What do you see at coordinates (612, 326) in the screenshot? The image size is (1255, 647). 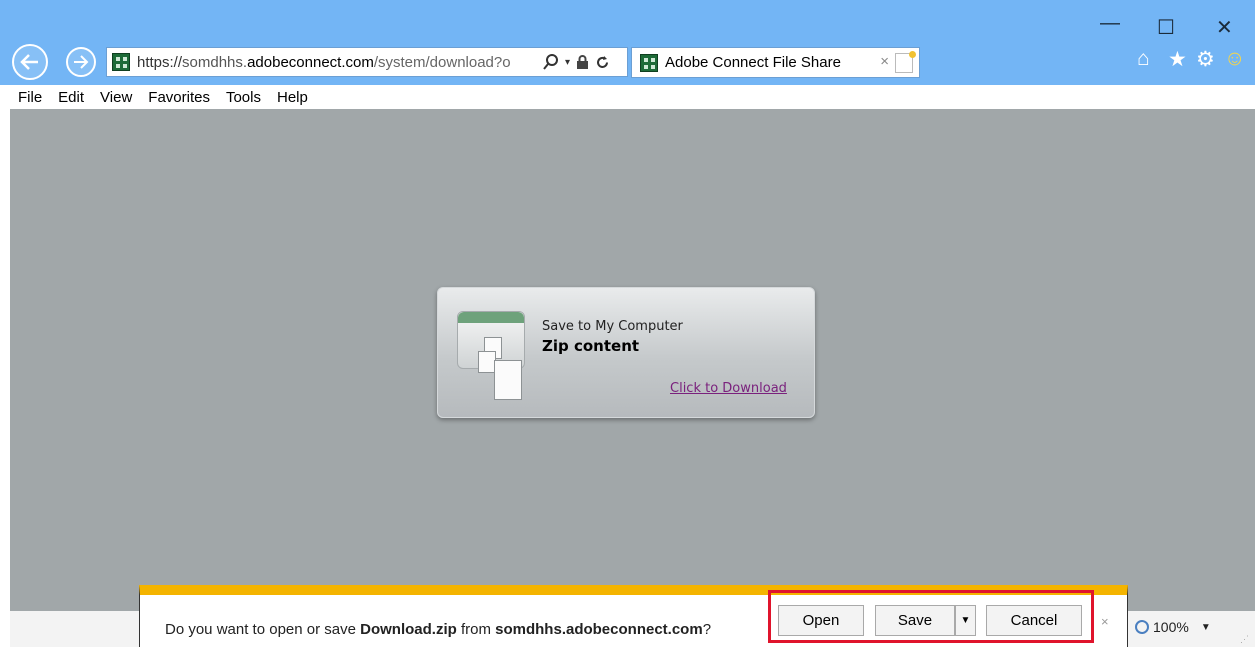 I see `save-to-computer-label: Save to My Computer` at bounding box center [612, 326].